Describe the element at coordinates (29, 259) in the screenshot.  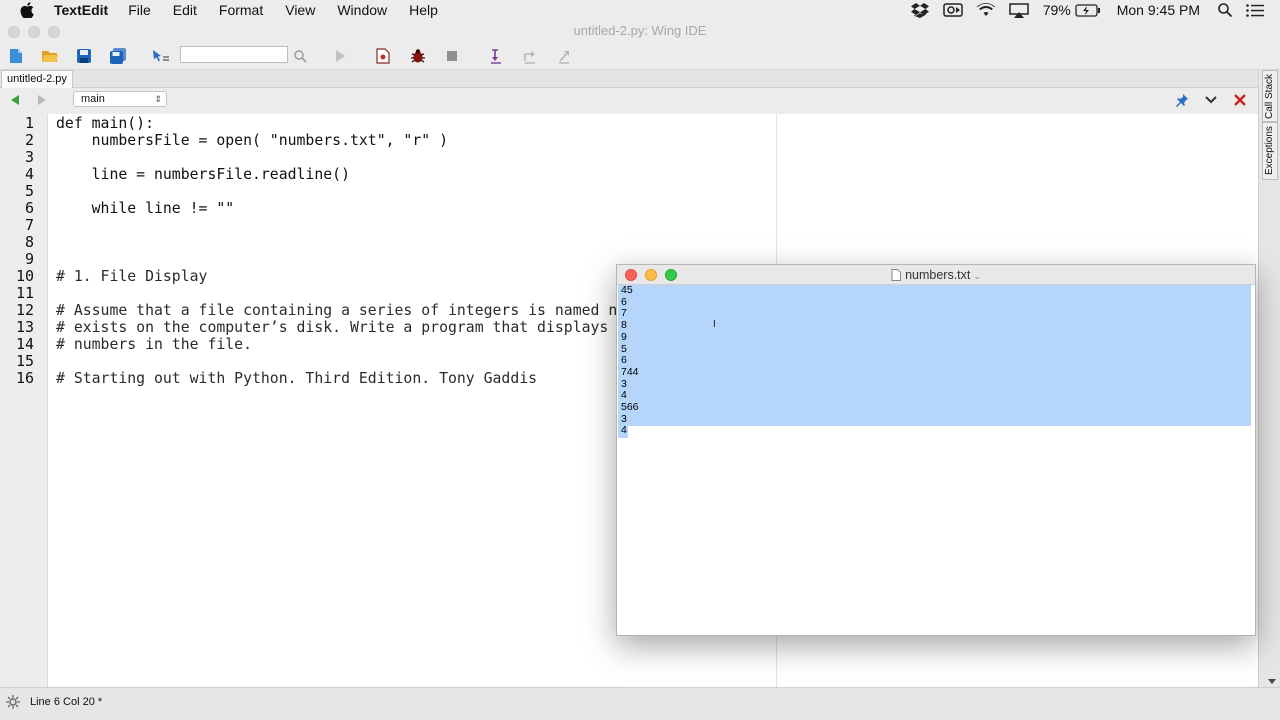
I see `line-number: 9` at that location.